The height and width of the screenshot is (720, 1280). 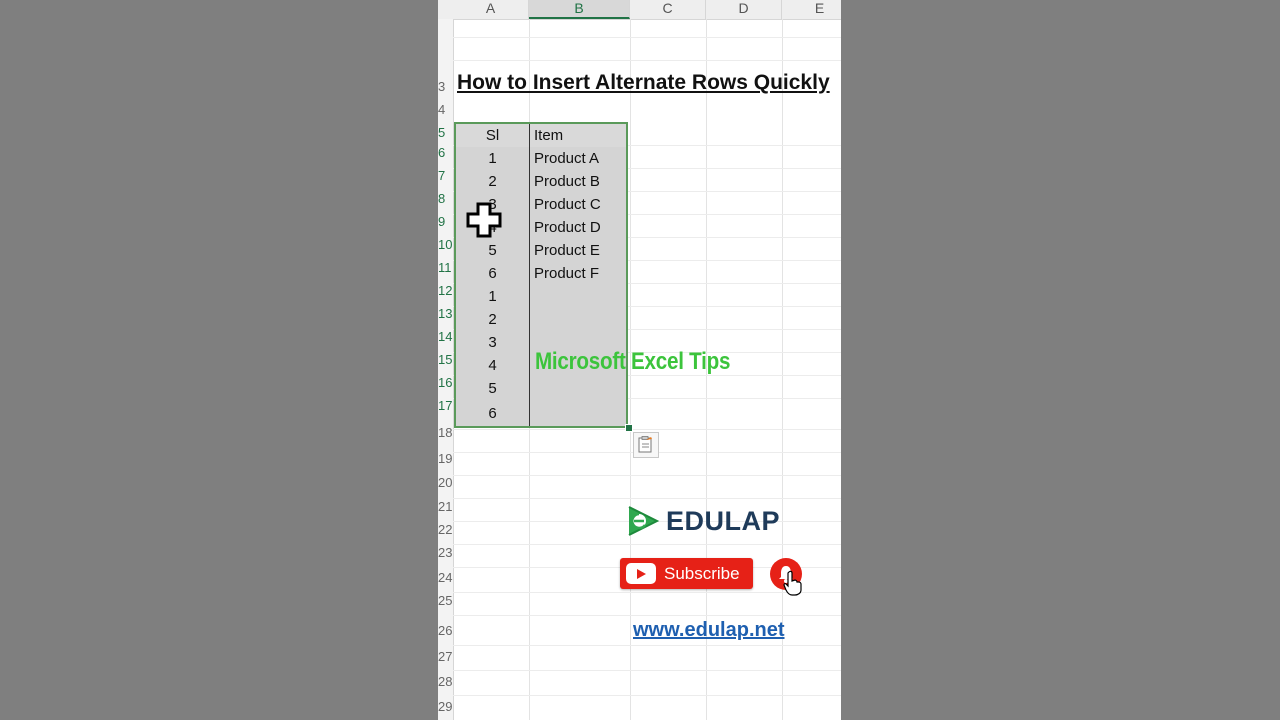 I want to click on subscribe-button: Subscribe, so click(x=686, y=573).